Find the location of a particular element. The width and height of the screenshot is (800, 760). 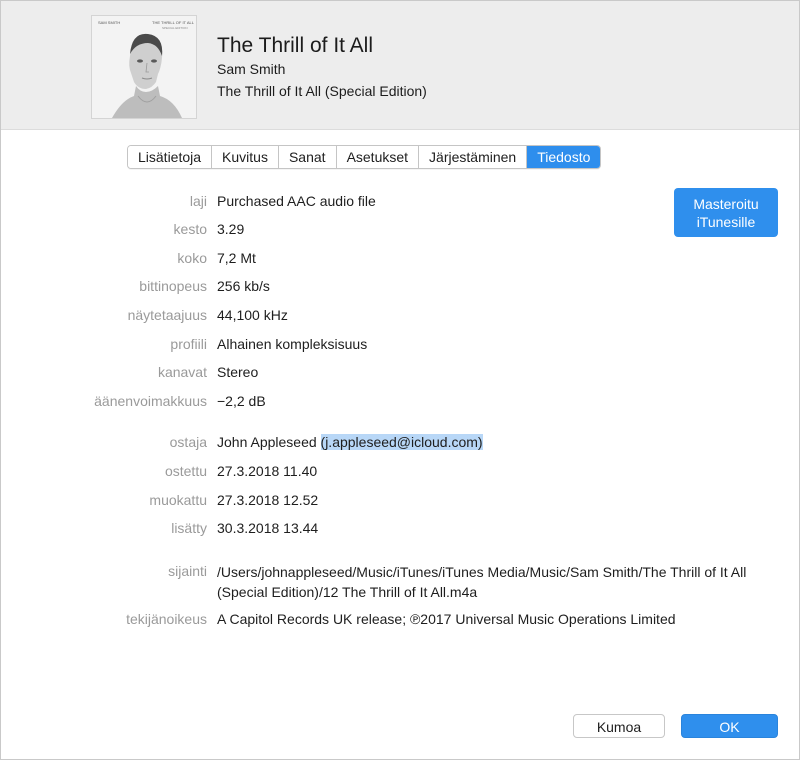

duration-value: 3.29 is located at coordinates (231, 229).